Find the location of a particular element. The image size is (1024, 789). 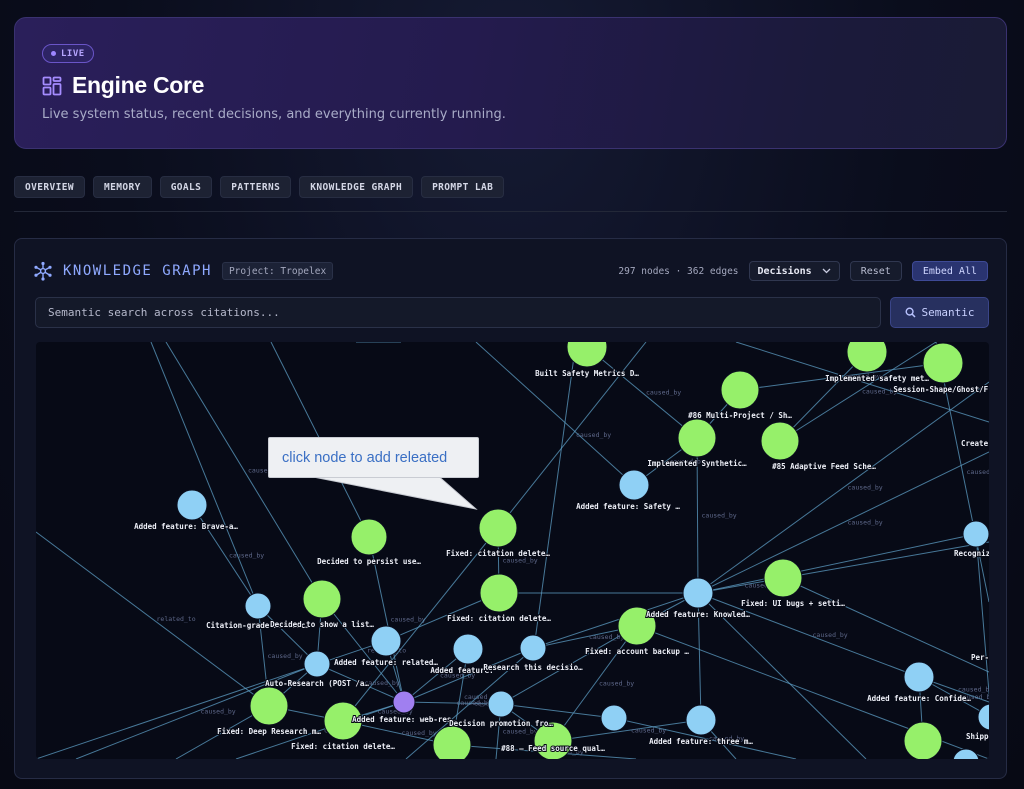

tab-prompt-lab: PROMPT LAB is located at coordinates (463, 187).